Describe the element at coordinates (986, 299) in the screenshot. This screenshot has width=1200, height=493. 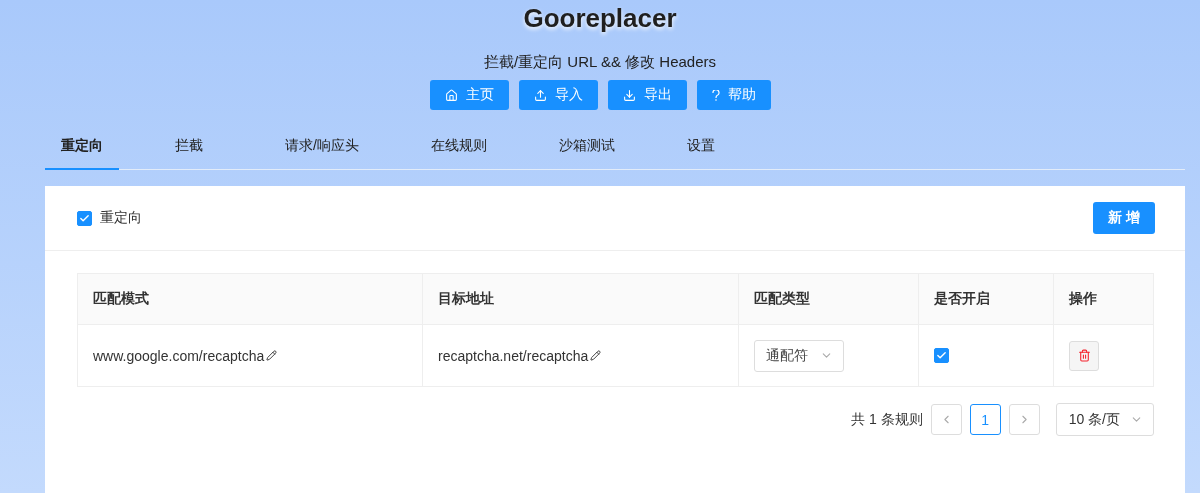
I see `column-header: 是否开启` at that location.